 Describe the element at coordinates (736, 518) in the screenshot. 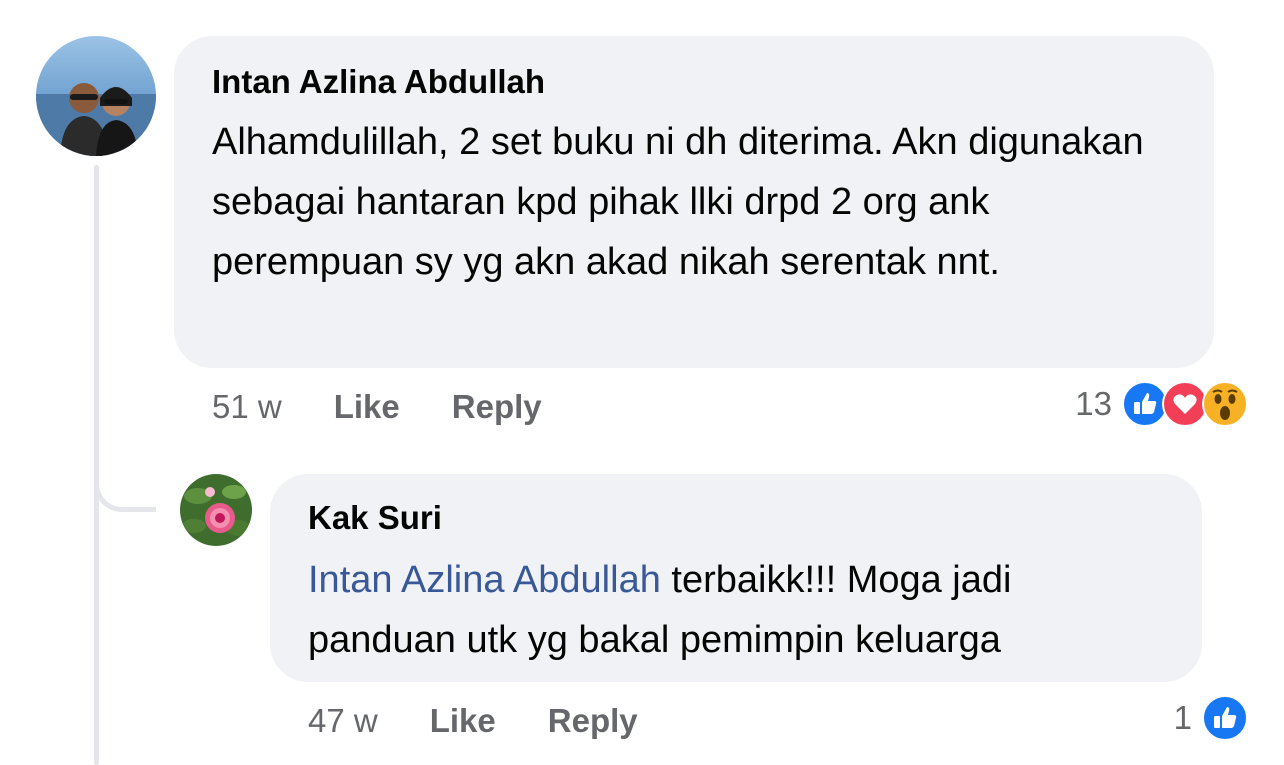

I see `comment-author: Kak Suri` at that location.